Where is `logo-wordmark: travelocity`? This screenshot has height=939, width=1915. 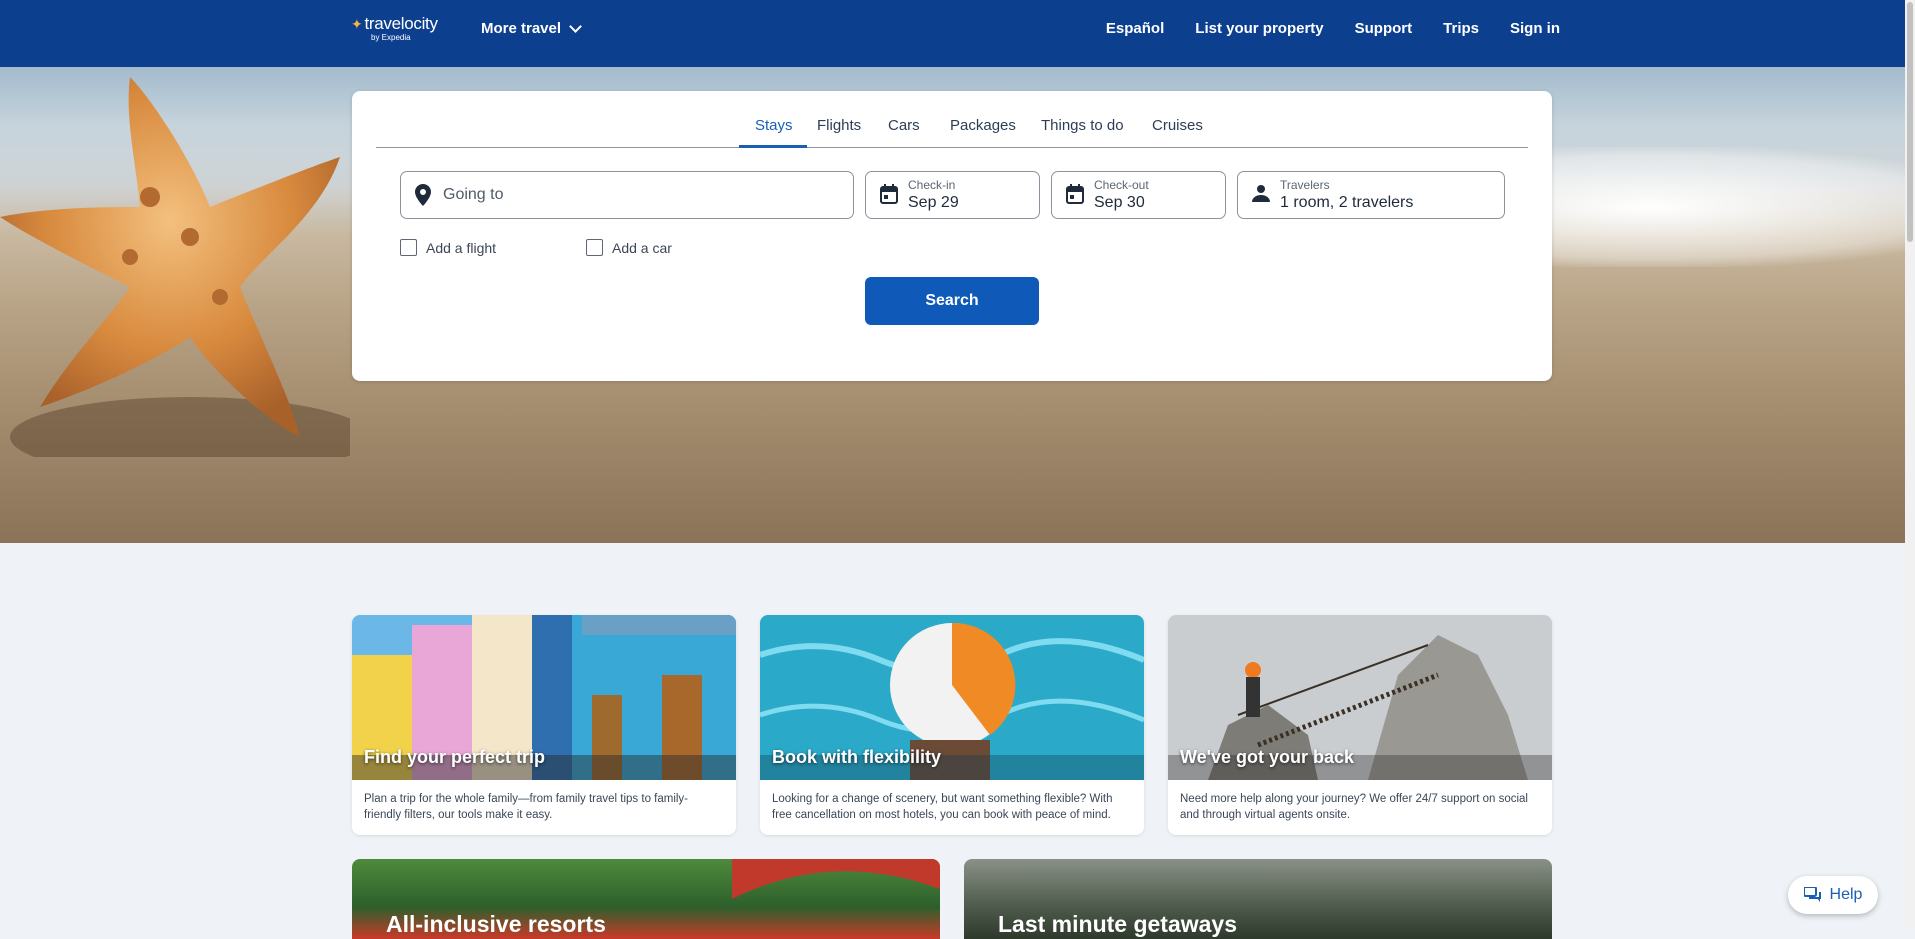 logo-wordmark: travelocity is located at coordinates (401, 23).